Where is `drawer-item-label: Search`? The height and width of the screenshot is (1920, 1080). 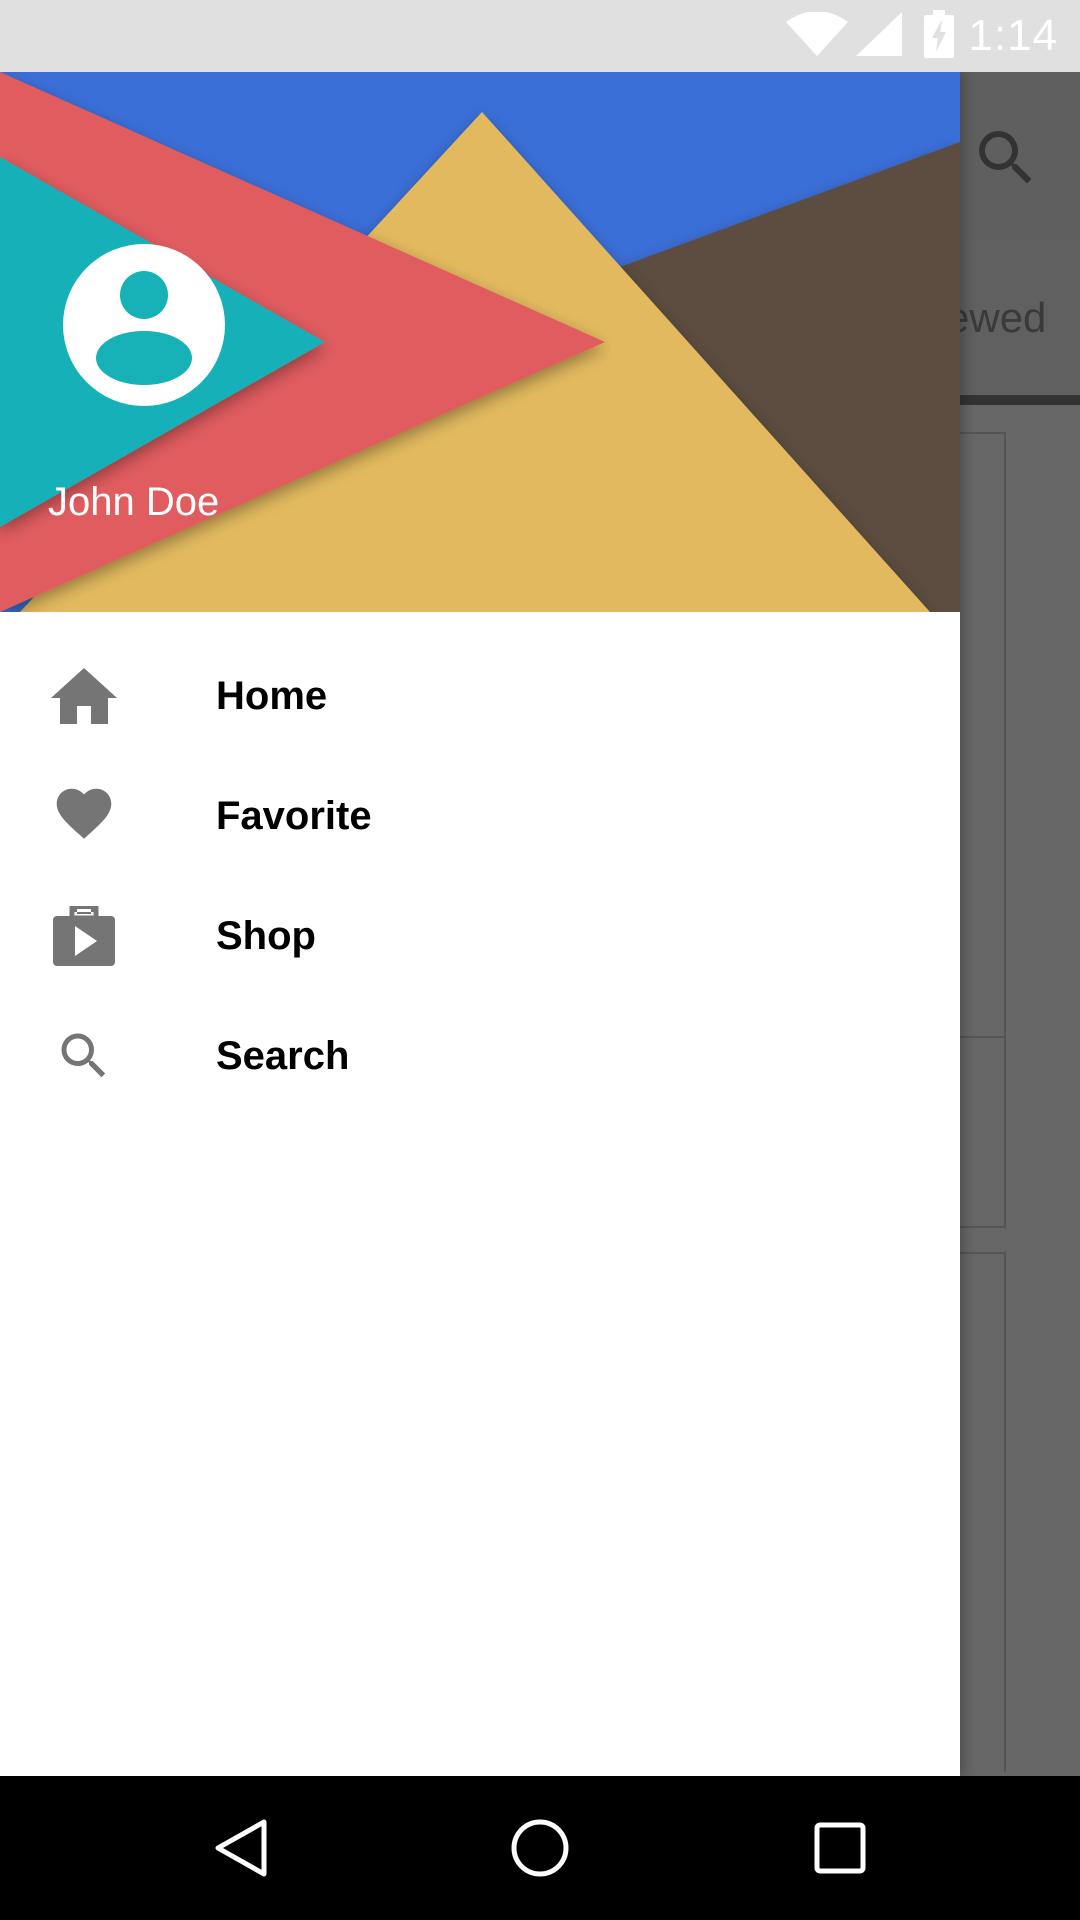
drawer-item-label: Search is located at coordinates (283, 1055).